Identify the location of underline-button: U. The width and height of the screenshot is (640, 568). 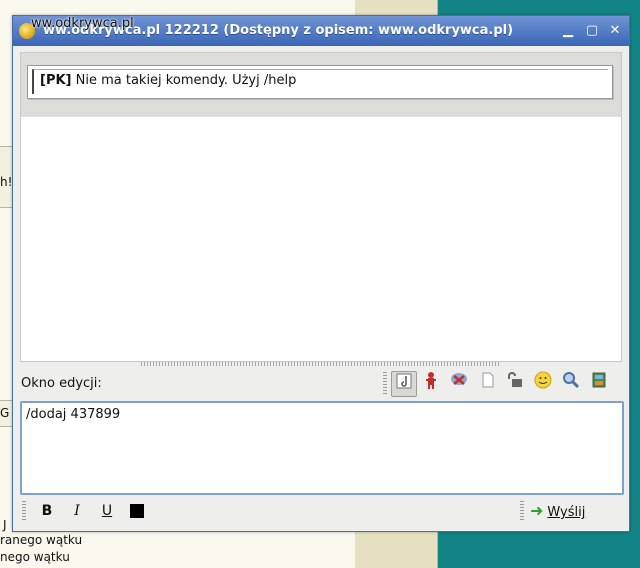
(107, 511).